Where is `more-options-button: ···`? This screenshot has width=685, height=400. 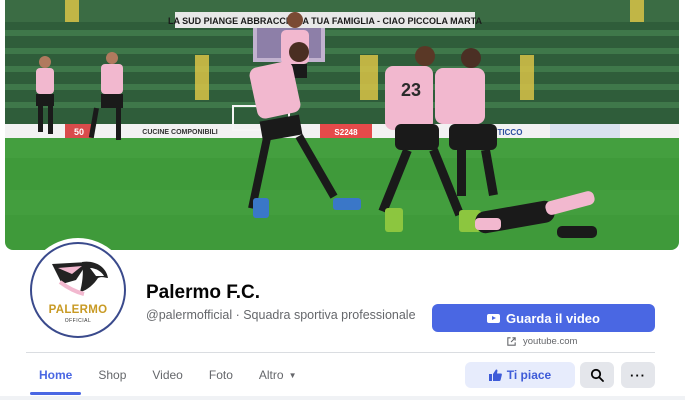
more-options-button: ··· is located at coordinates (638, 375).